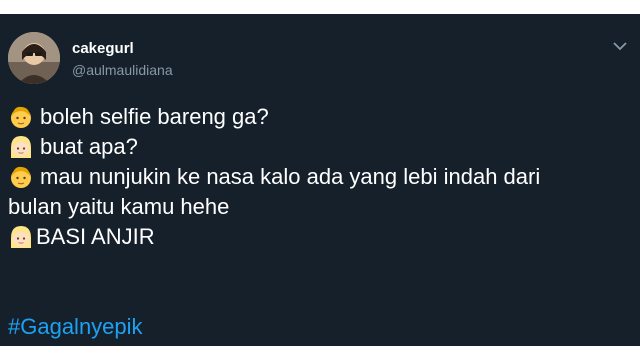 This screenshot has width=640, height=360. Describe the element at coordinates (620, 46) in the screenshot. I see `chevron-down-icon` at that location.